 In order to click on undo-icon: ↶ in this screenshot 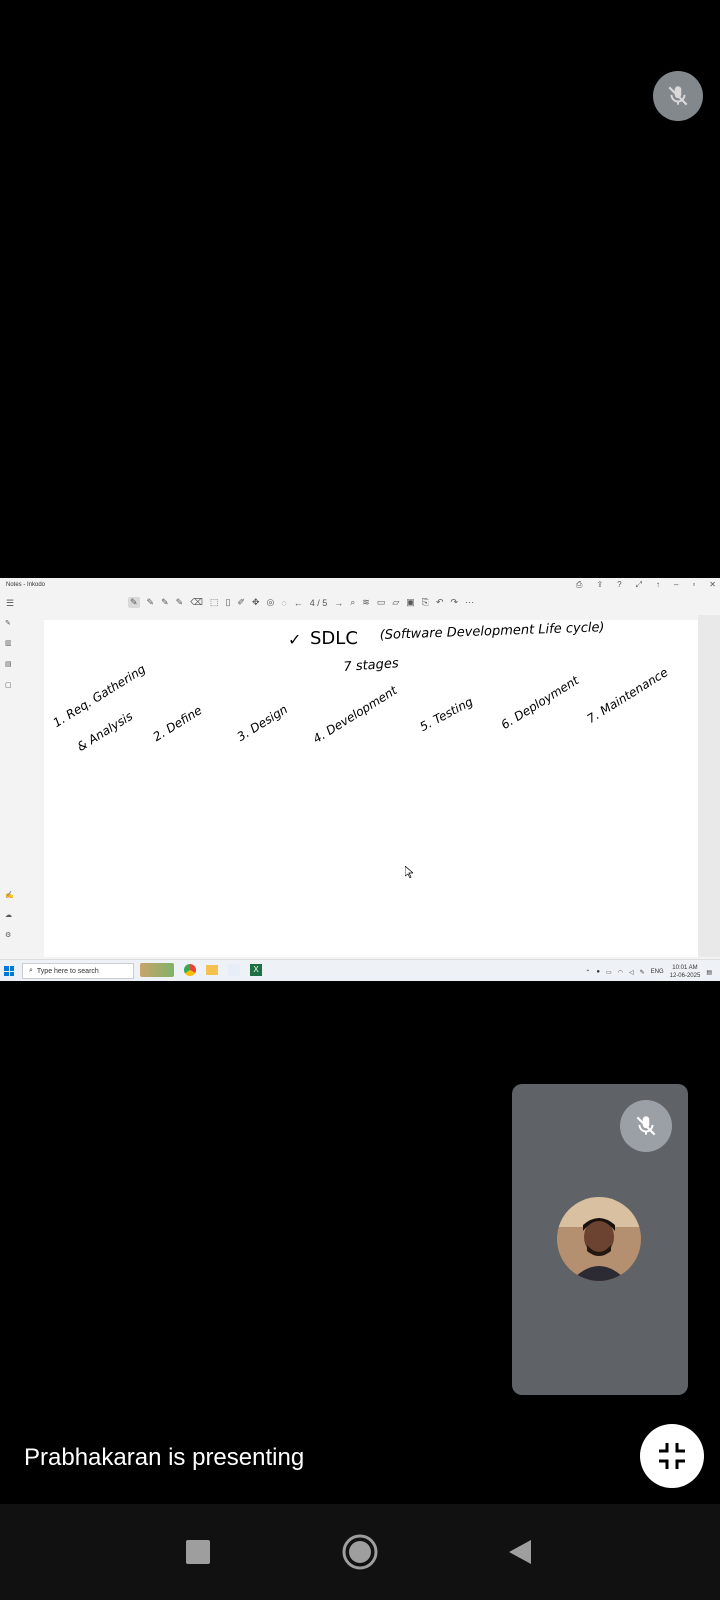, I will do `click(440, 602)`.